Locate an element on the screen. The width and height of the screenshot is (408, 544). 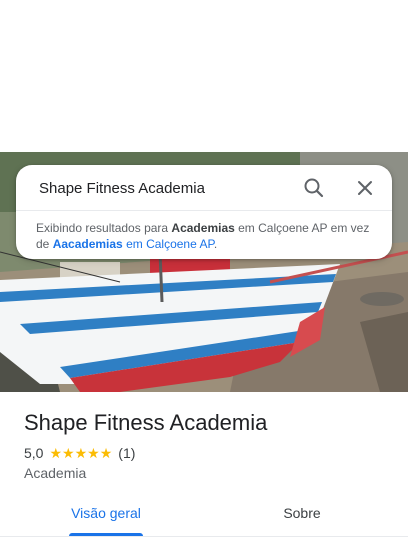
search-icon is located at coordinates (314, 188).